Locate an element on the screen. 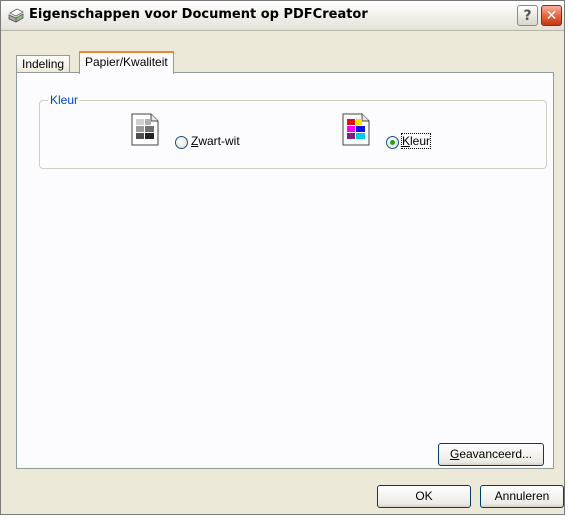  grayscale-printer-icon is located at coordinates (145, 129).